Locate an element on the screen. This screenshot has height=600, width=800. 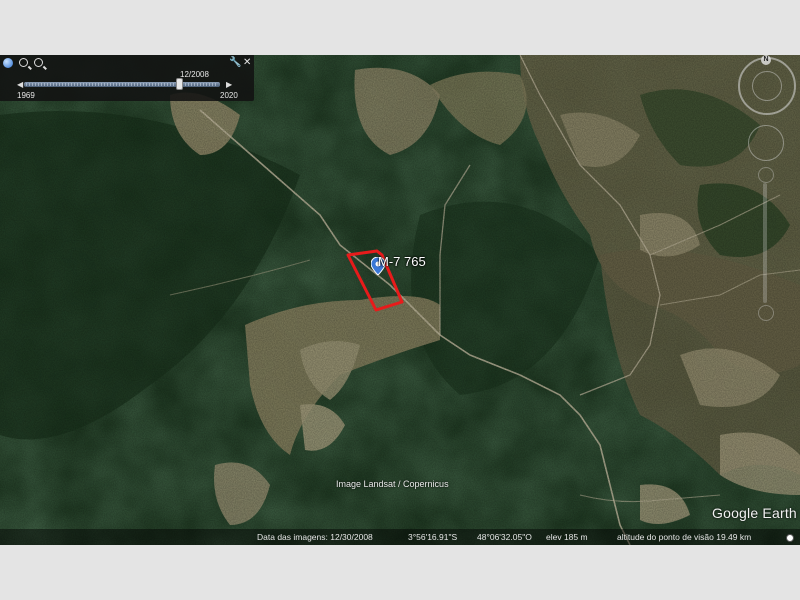
time-slider-handle is located at coordinates (179, 84).